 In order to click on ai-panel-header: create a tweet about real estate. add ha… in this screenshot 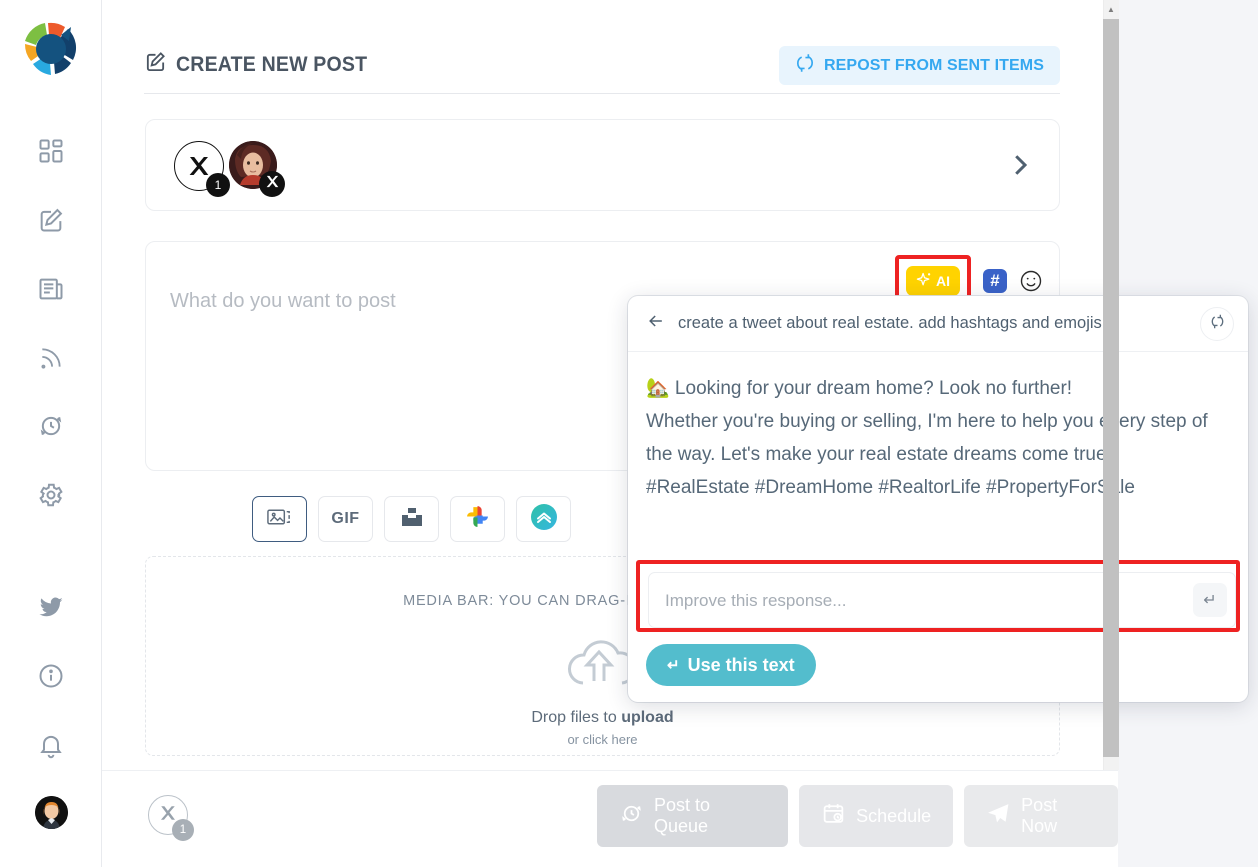, I will do `click(938, 324)`.